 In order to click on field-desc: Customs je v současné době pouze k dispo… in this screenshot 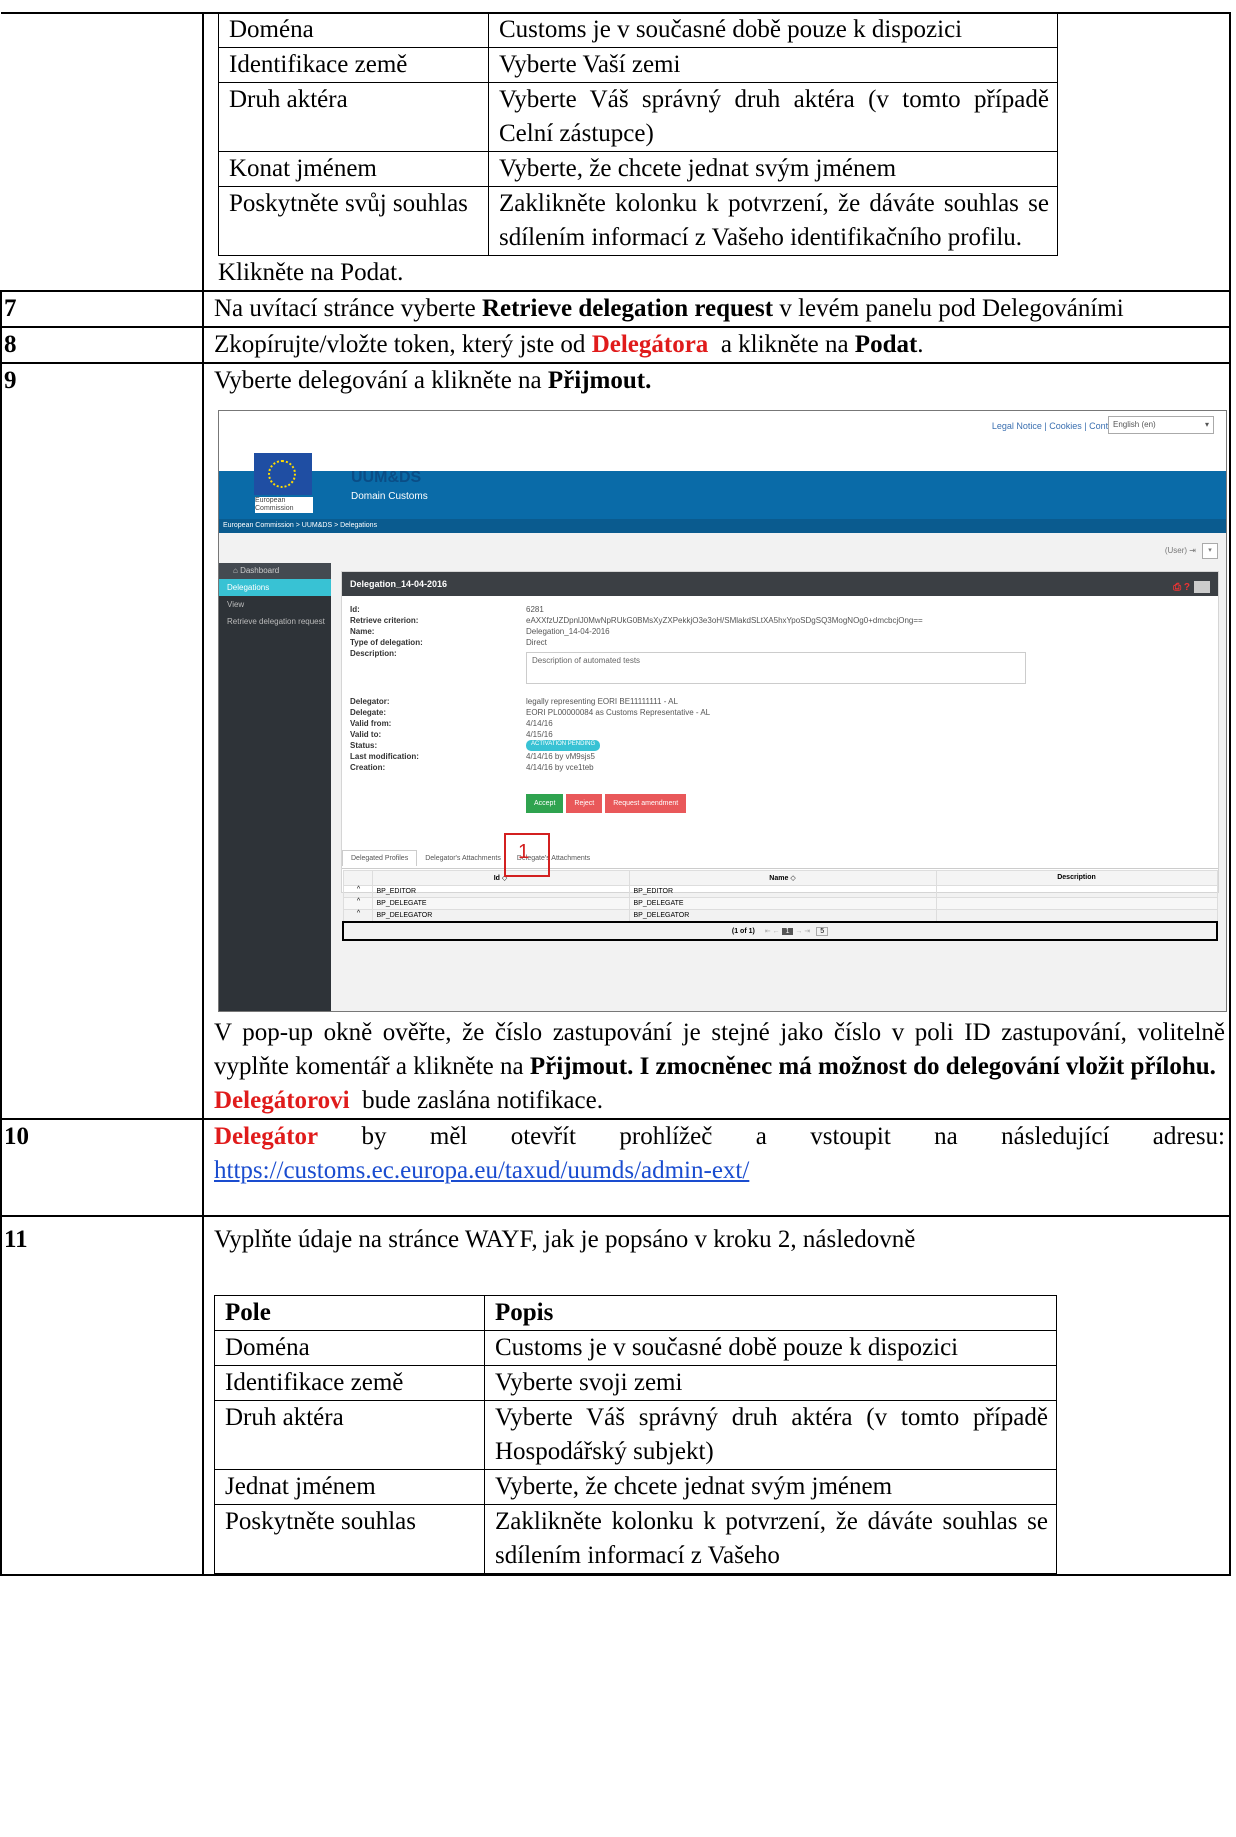, I will do `click(770, 1348)`.